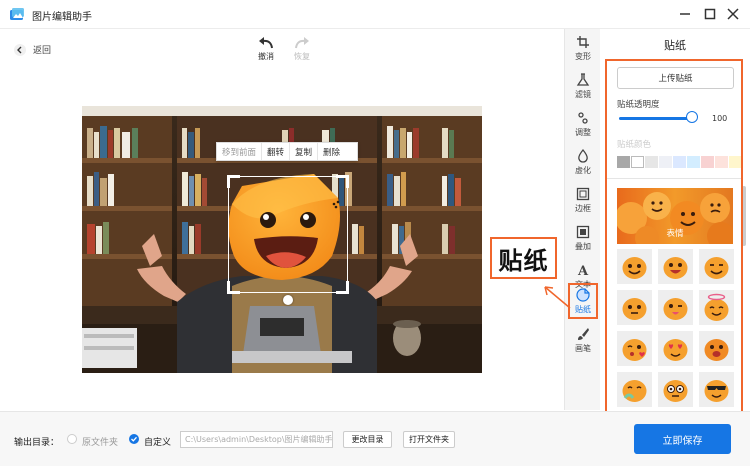 The width and height of the screenshot is (750, 466). What do you see at coordinates (240, 151) in the screenshot?
I see `bring-to-front-button: 移到前面` at bounding box center [240, 151].